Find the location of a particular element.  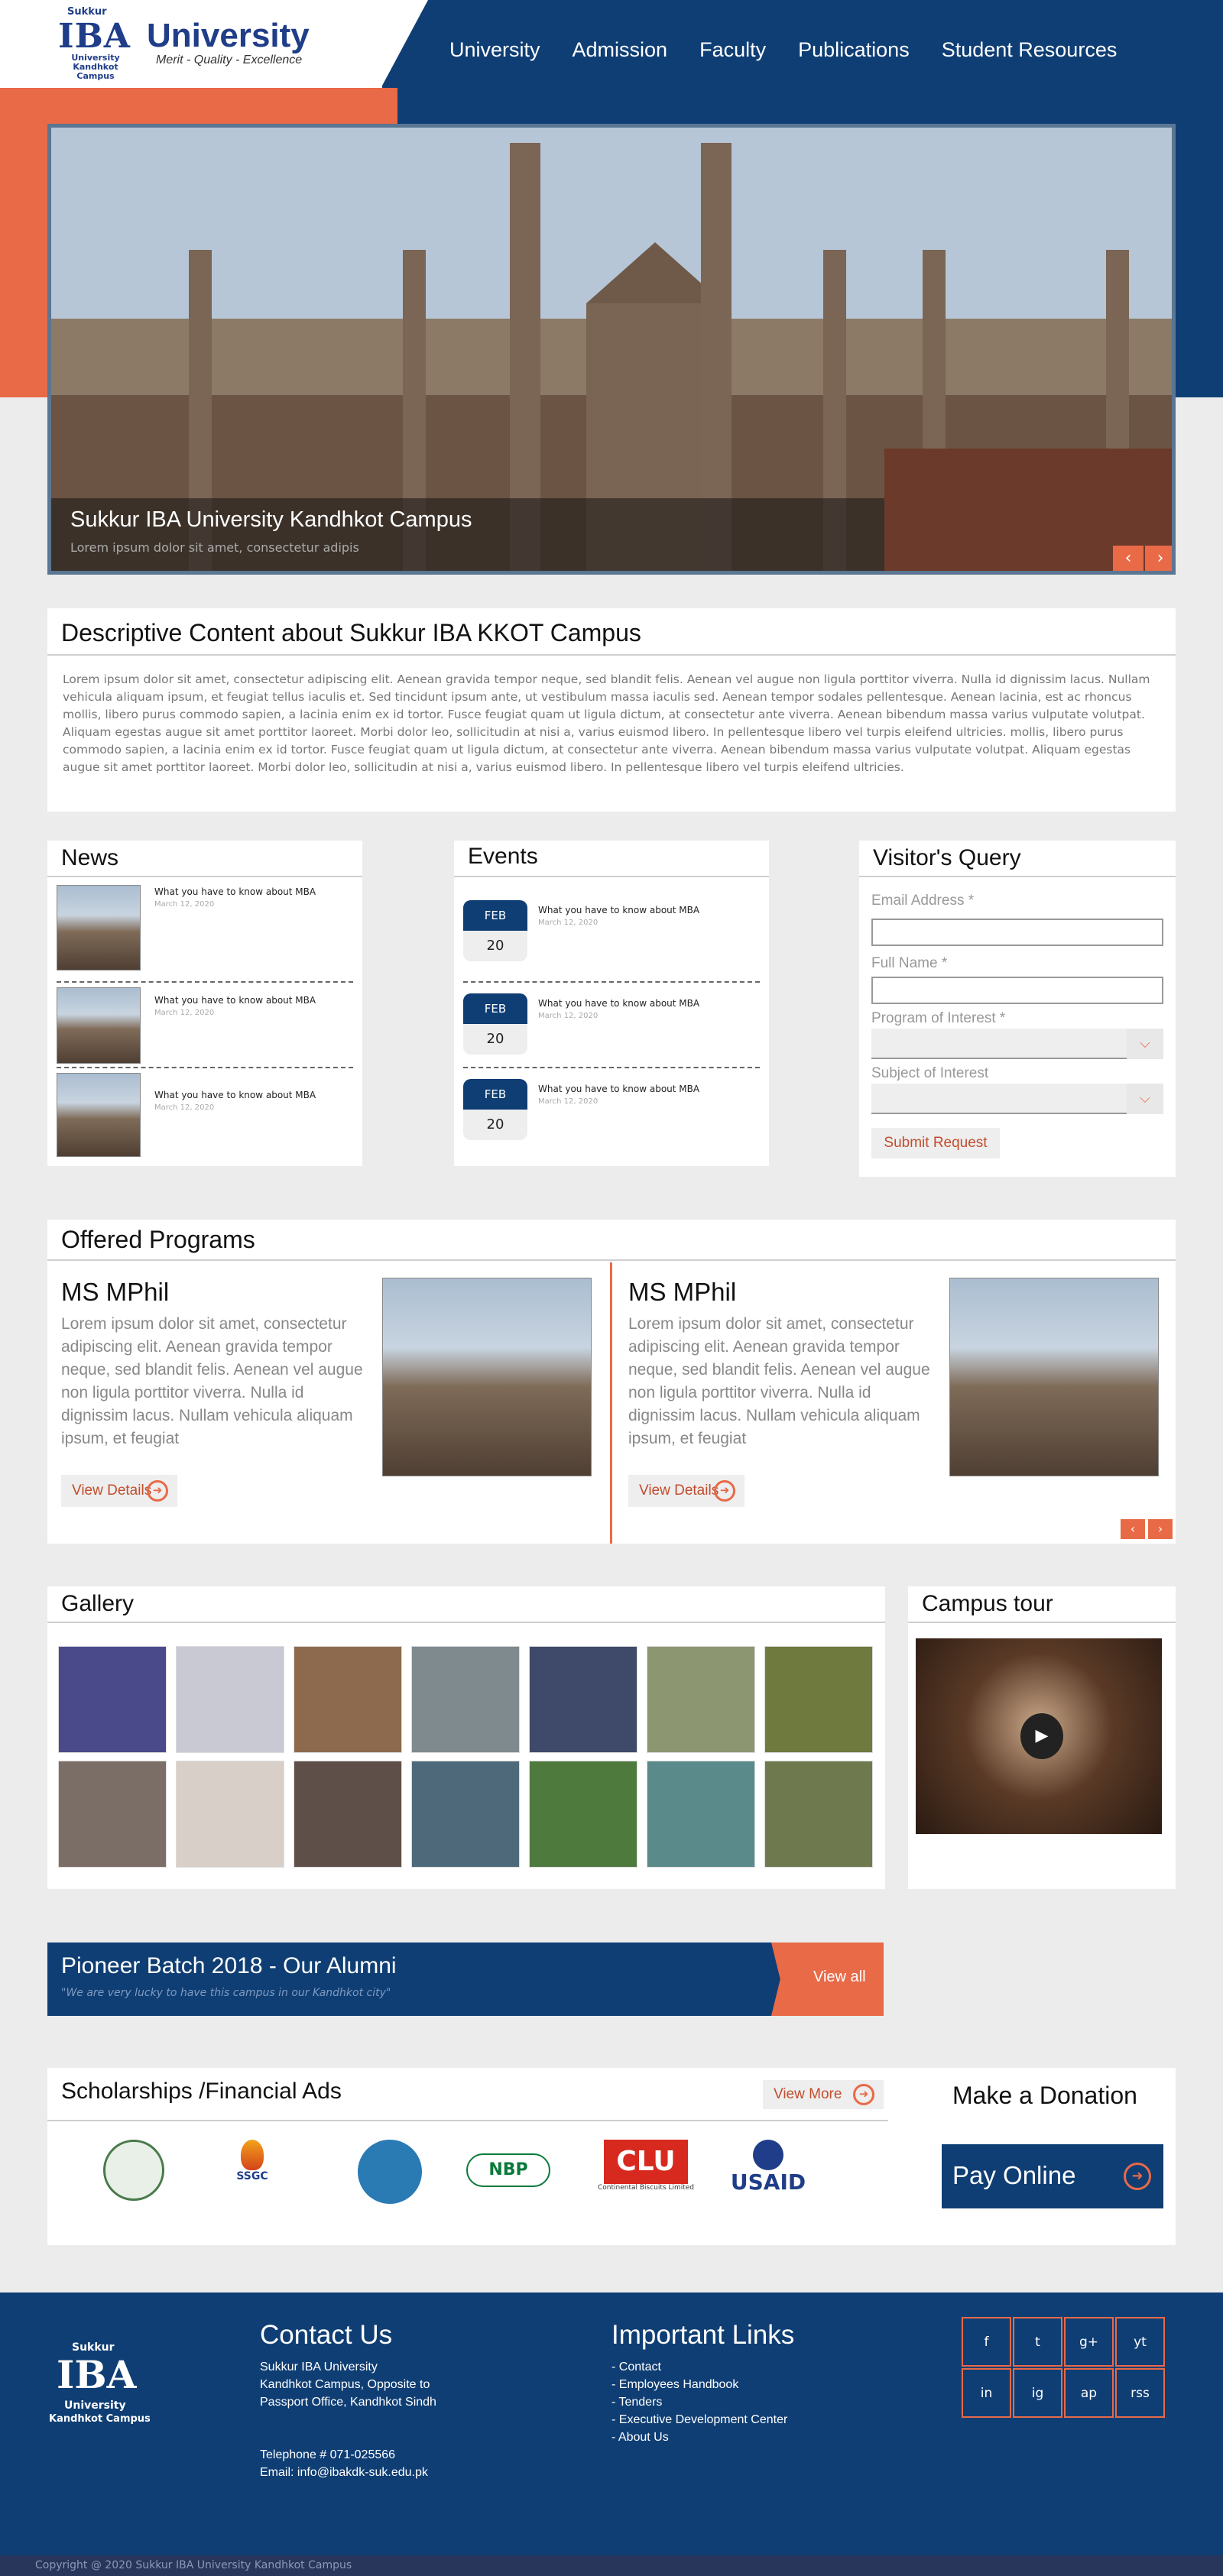

apple-icon: ap is located at coordinates (1089, 2393).